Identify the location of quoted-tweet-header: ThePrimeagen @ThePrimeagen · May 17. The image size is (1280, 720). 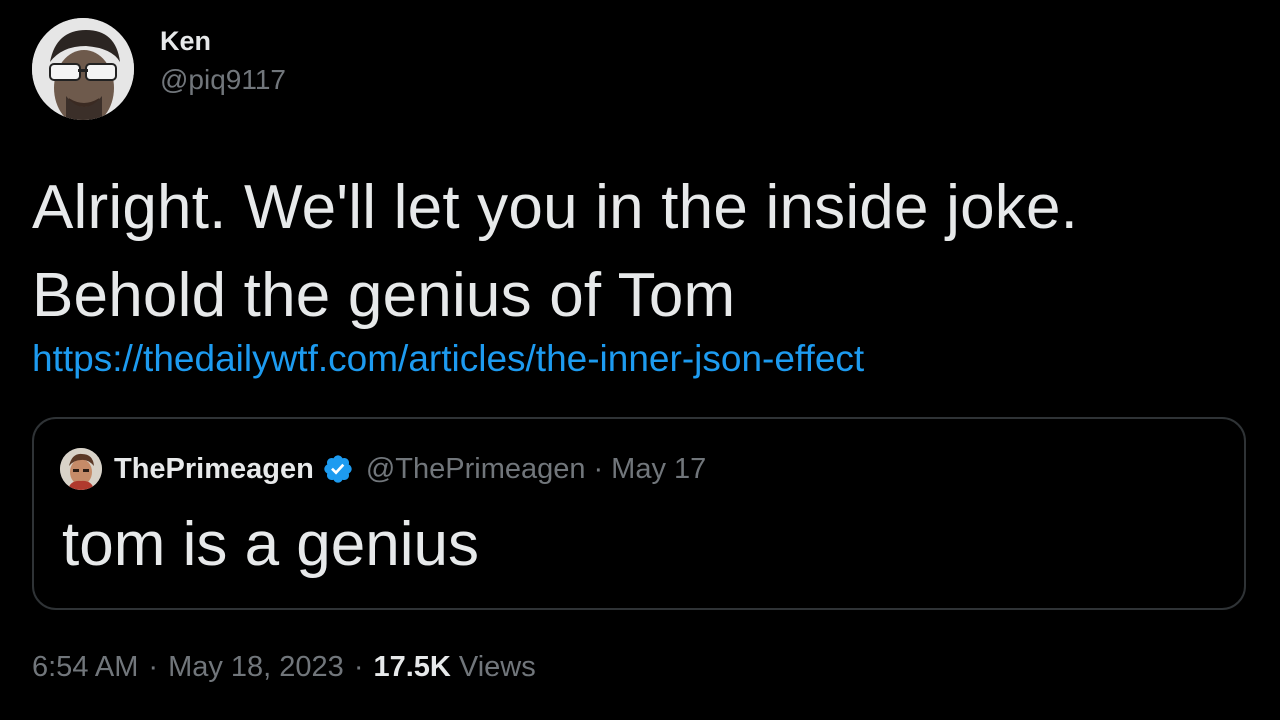
(383, 469).